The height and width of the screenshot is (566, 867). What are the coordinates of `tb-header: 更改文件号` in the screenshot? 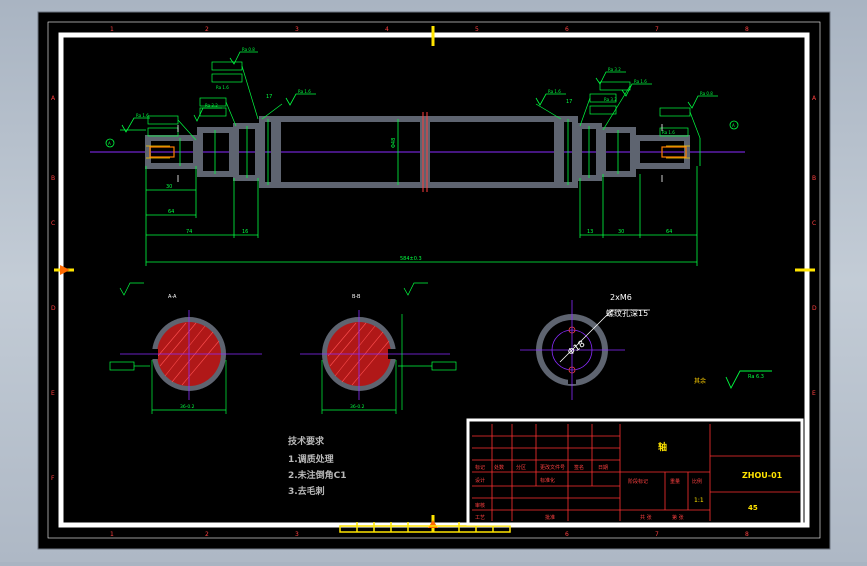 It's located at (552, 467).